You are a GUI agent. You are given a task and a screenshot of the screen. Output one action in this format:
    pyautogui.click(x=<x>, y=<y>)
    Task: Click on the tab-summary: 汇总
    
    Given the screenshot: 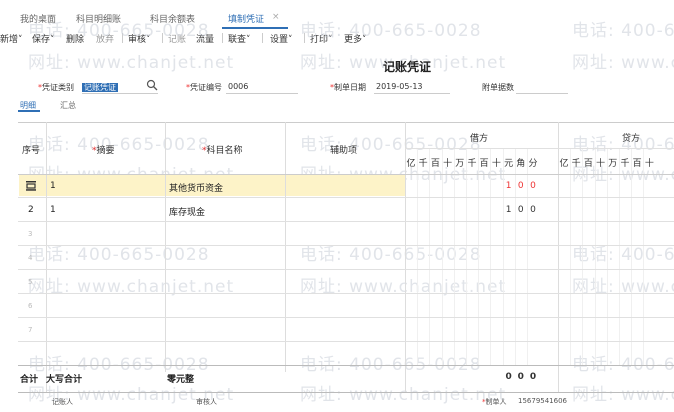 What is the action you would take?
    pyautogui.click(x=68, y=105)
    